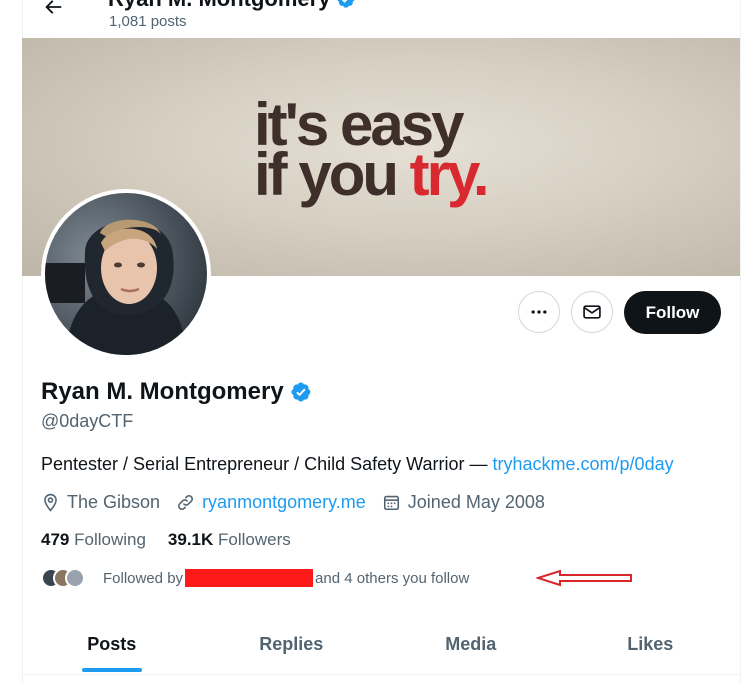 The height and width of the screenshot is (683, 751). What do you see at coordinates (55, 539) in the screenshot?
I see `following-count: 479` at bounding box center [55, 539].